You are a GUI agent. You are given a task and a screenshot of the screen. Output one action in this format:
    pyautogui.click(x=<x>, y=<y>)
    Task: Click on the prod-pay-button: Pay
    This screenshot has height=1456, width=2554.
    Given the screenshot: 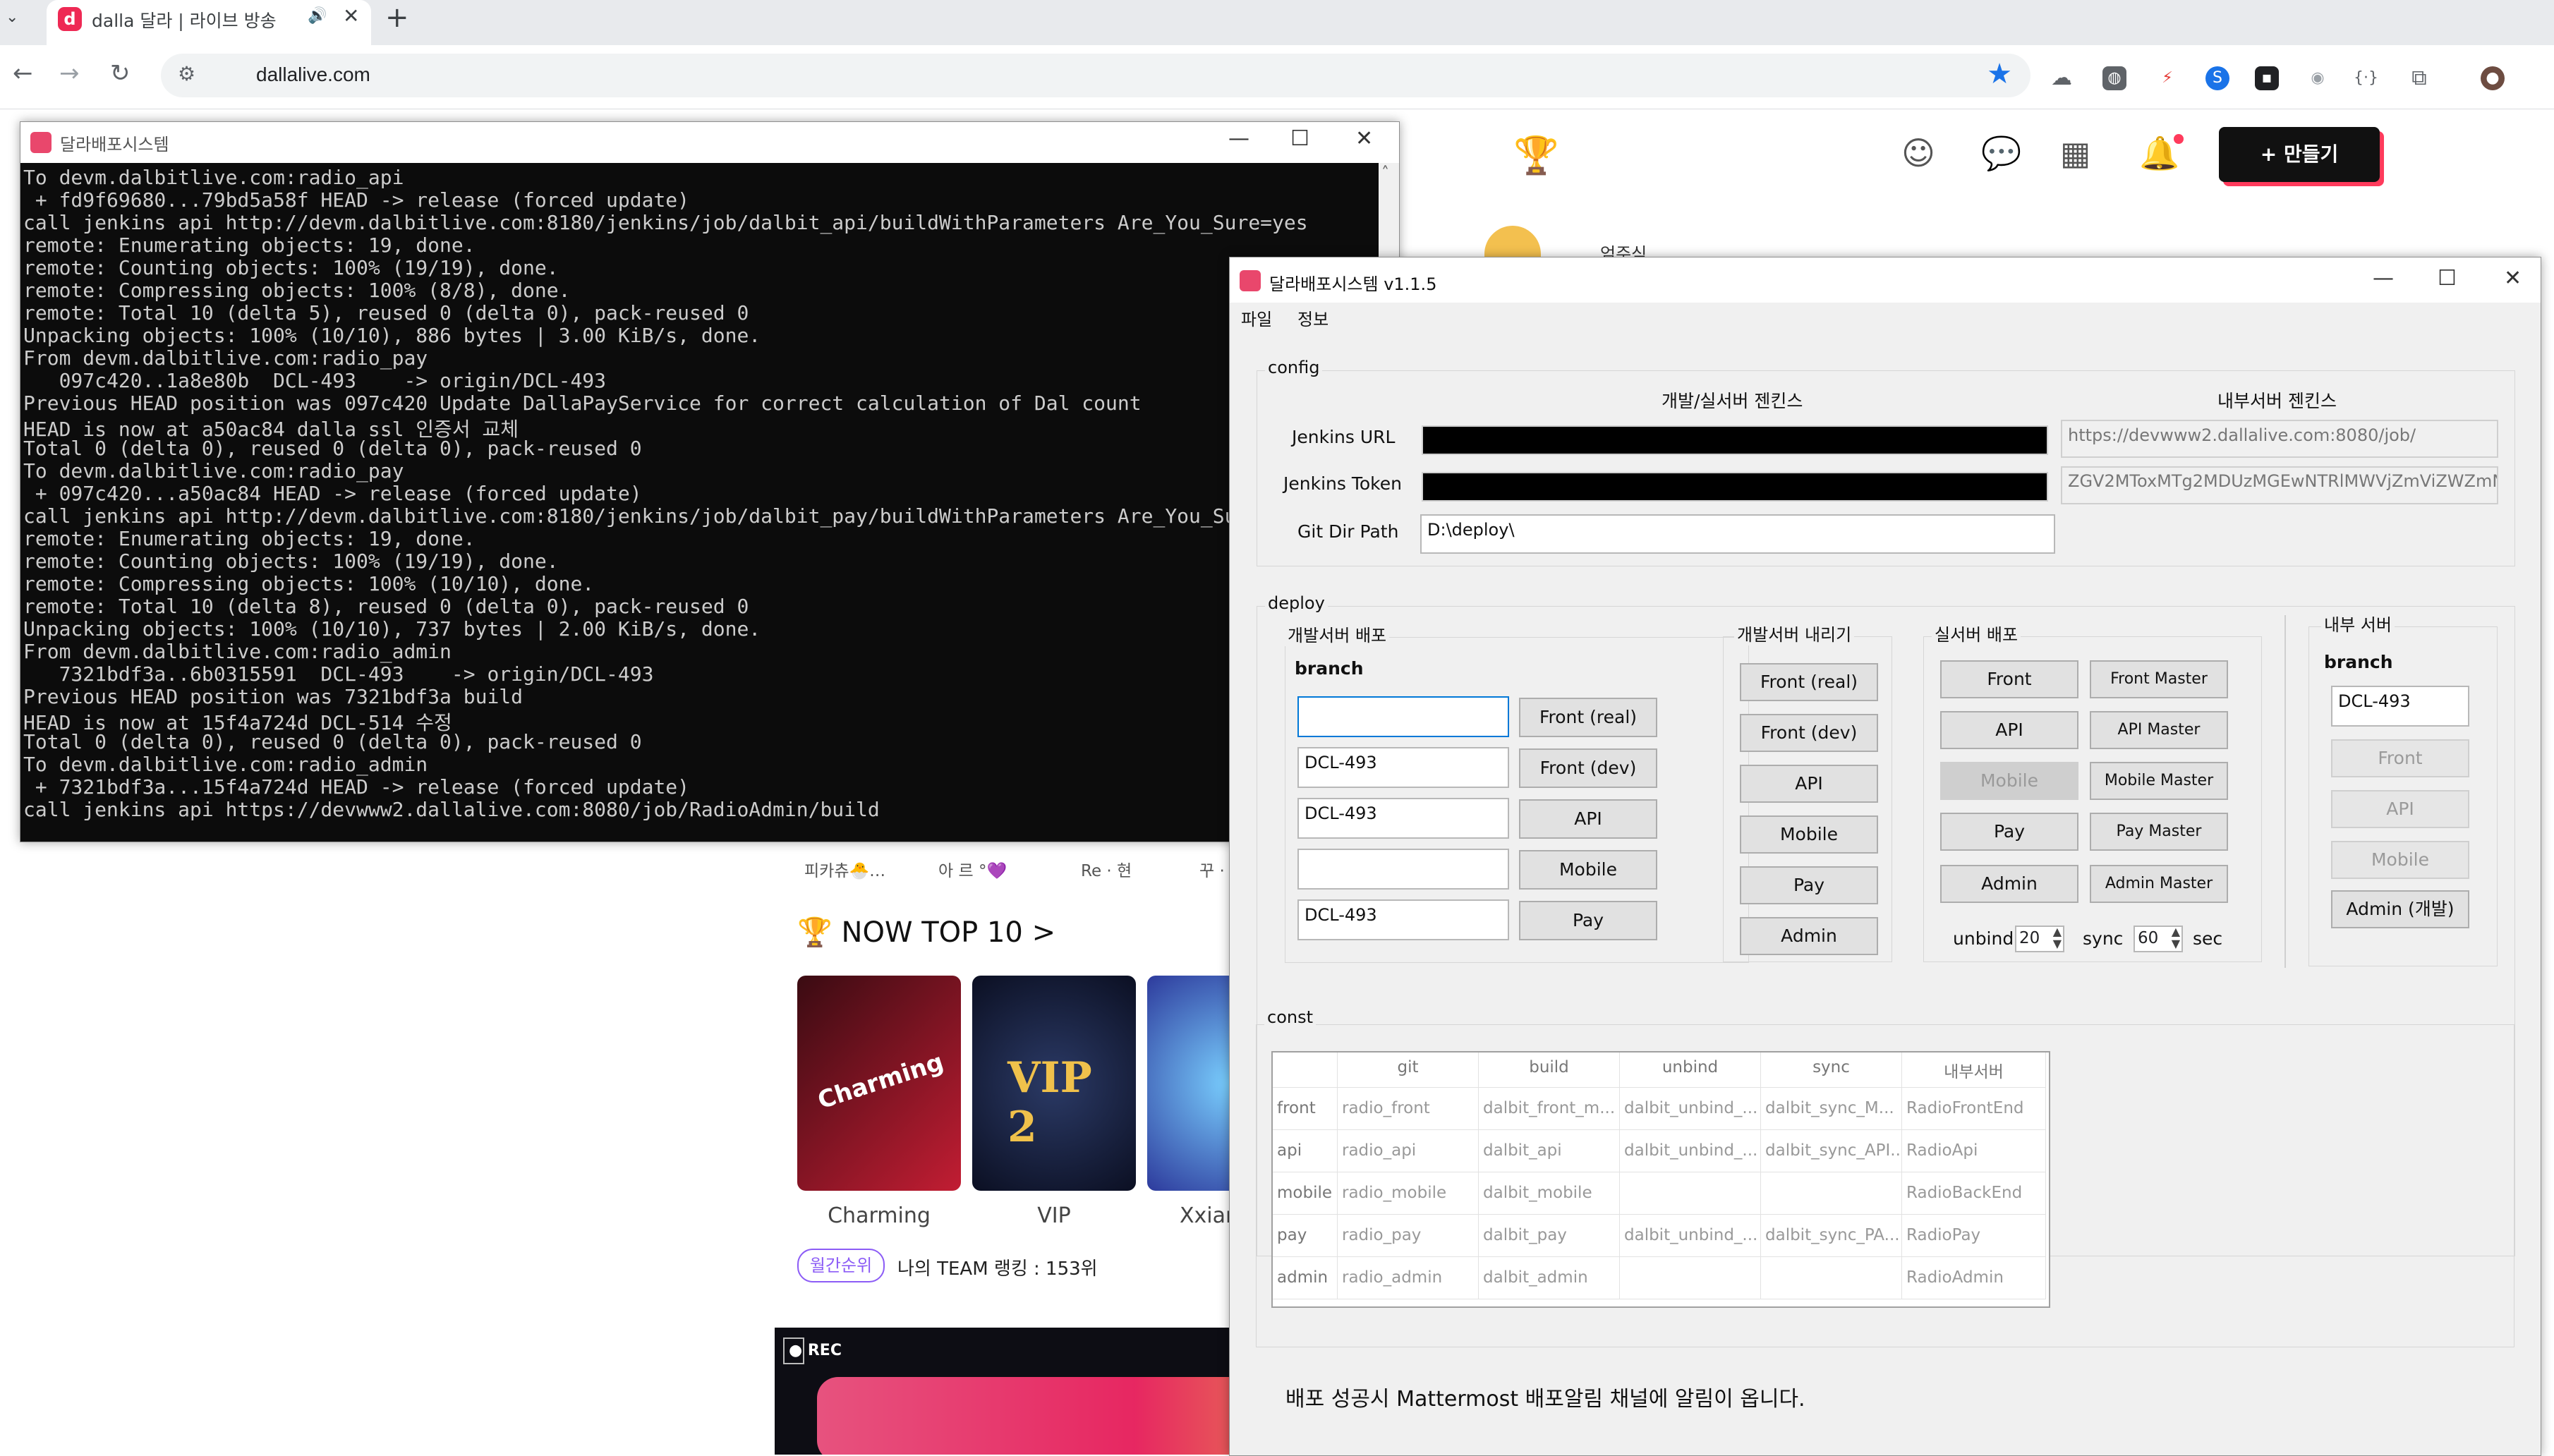 What is the action you would take?
    pyautogui.click(x=2009, y=832)
    